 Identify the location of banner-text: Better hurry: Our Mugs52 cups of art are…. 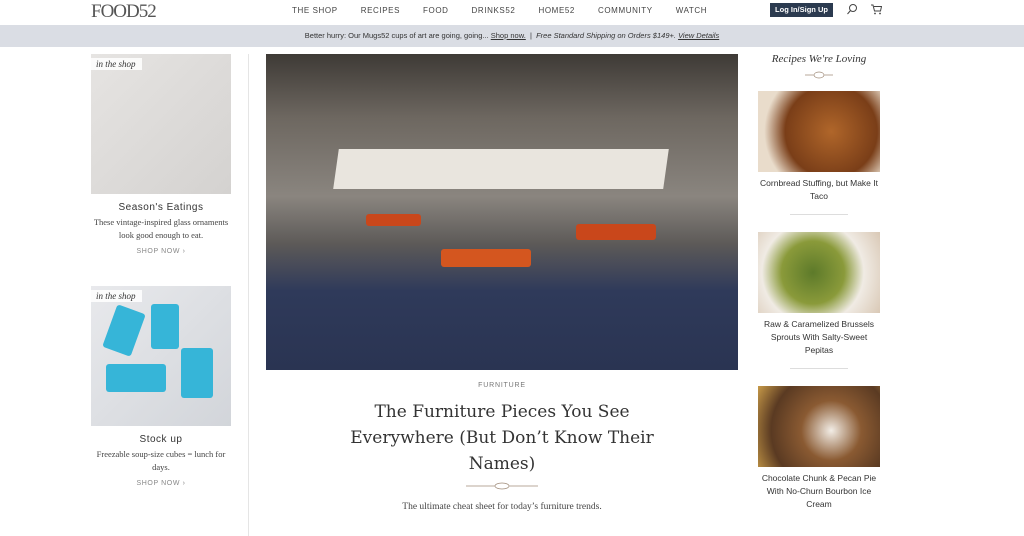
(396, 35).